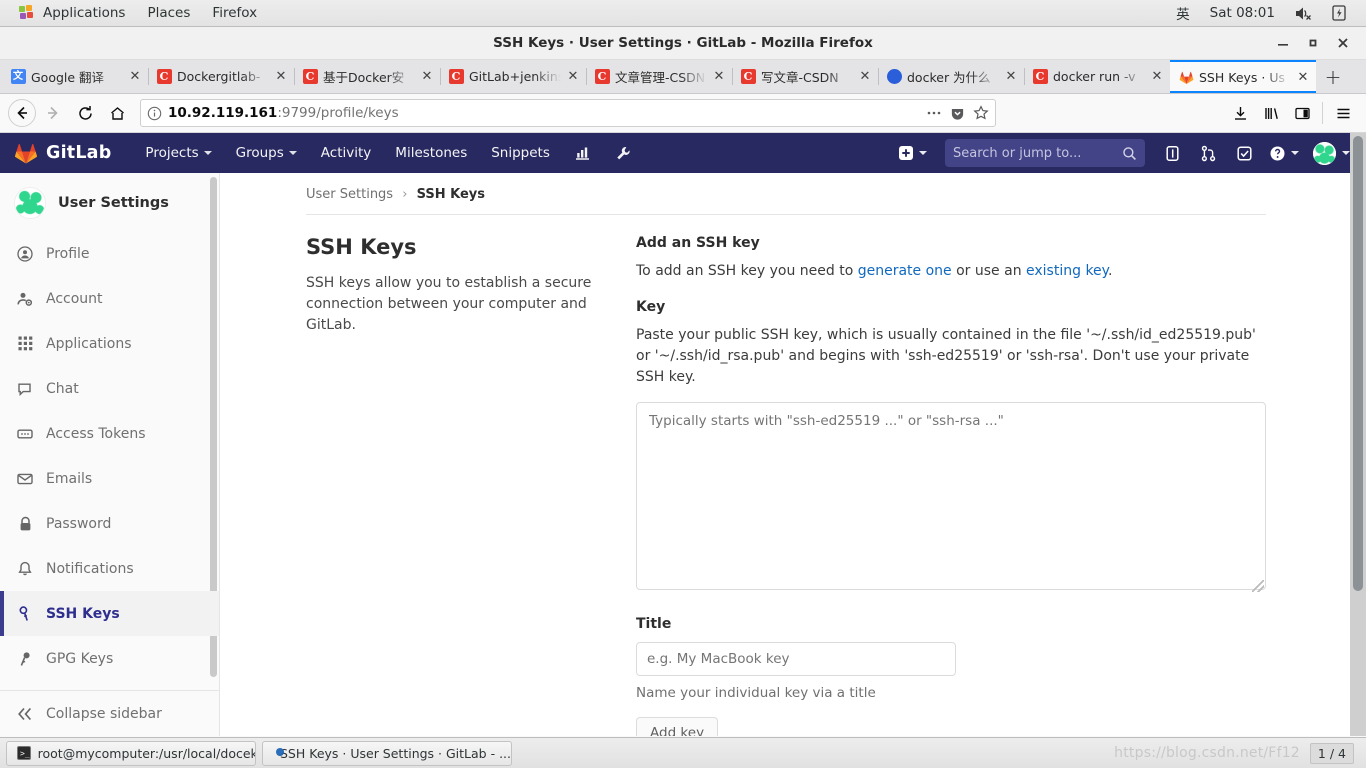 The width and height of the screenshot is (1366, 768). I want to click on ssh-key-title-input, so click(796, 659).